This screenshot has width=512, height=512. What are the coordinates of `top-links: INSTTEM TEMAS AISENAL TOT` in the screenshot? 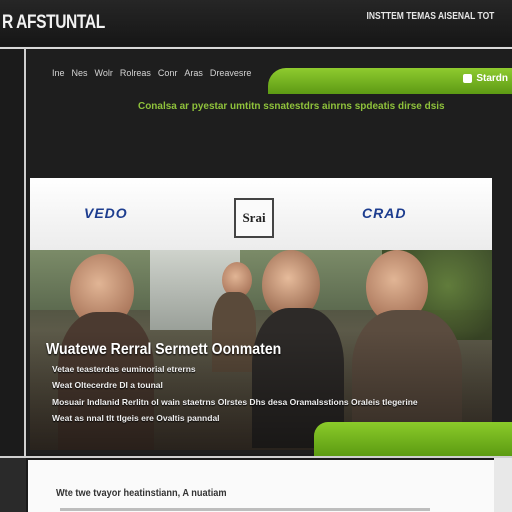 It's located at (430, 16).